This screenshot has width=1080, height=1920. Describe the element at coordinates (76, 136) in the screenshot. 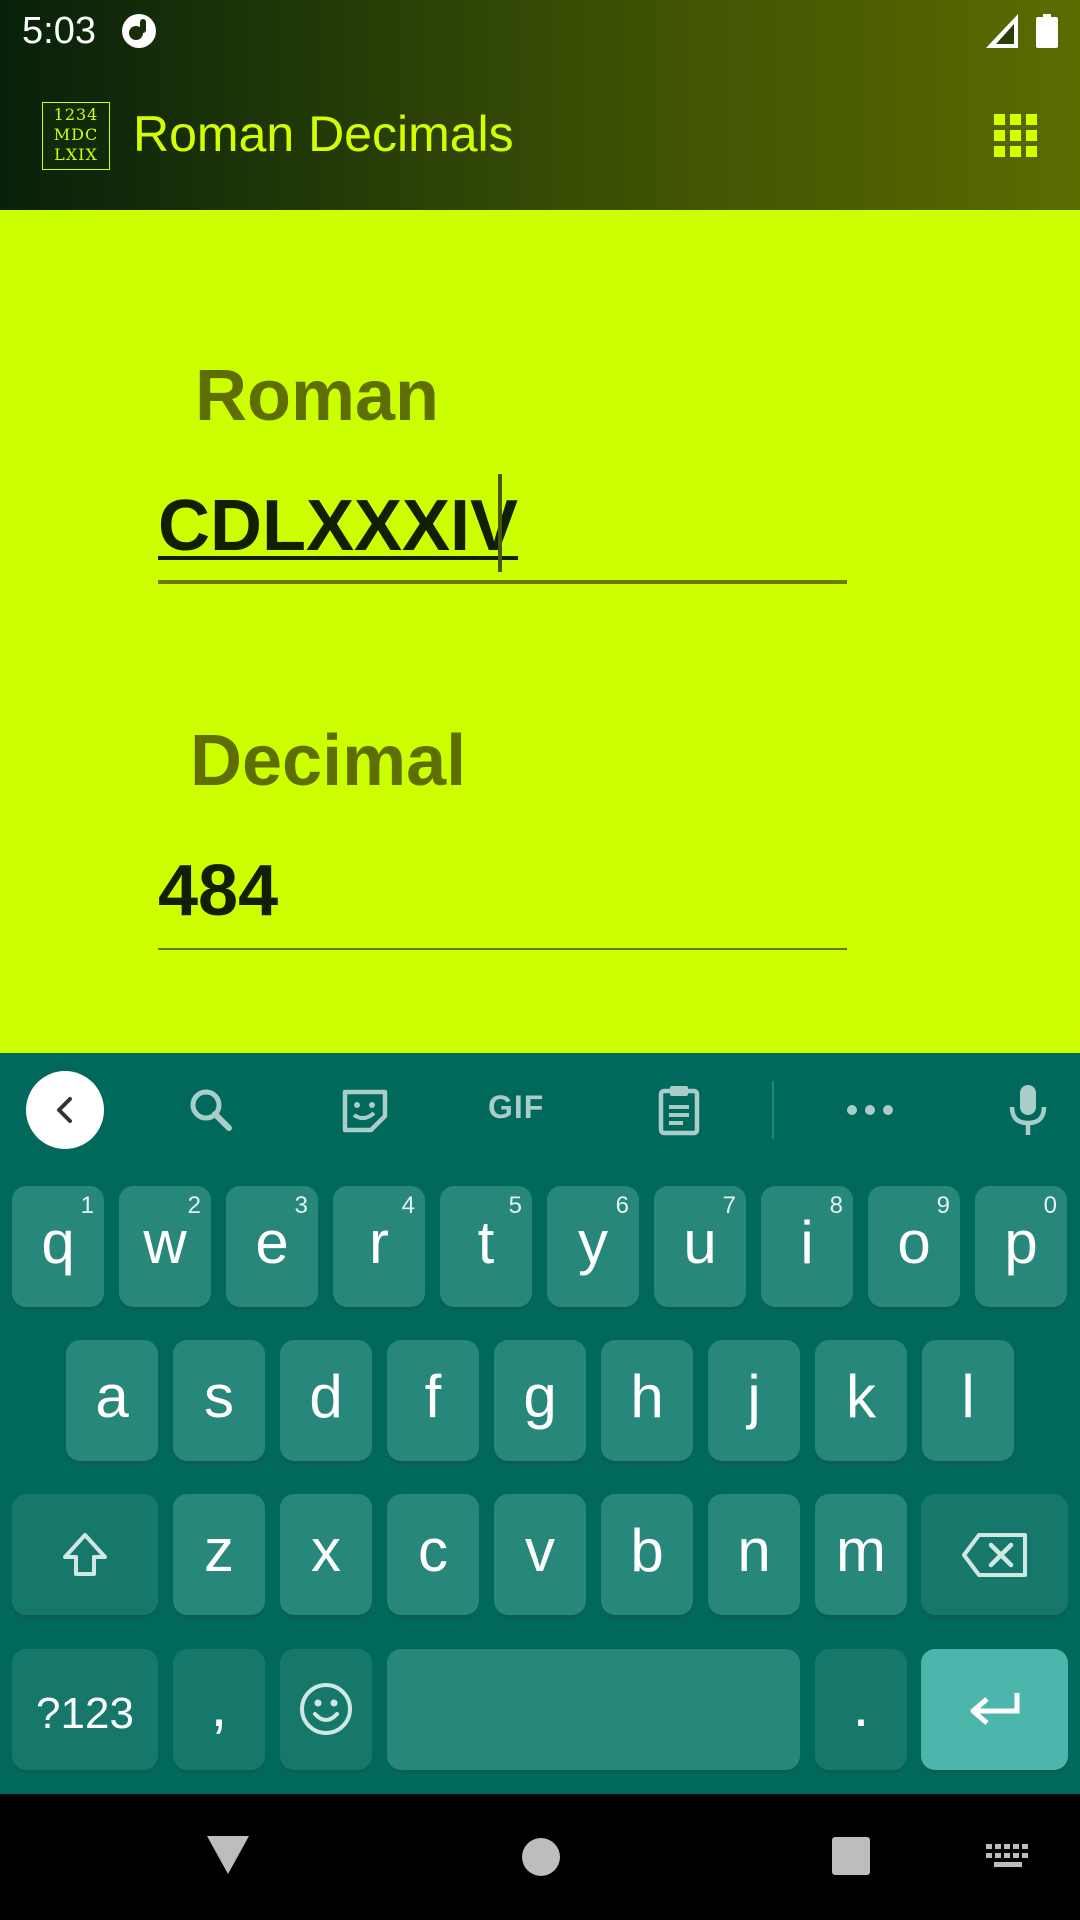

I see `app-logo: 1234 MDC LXIX` at that location.